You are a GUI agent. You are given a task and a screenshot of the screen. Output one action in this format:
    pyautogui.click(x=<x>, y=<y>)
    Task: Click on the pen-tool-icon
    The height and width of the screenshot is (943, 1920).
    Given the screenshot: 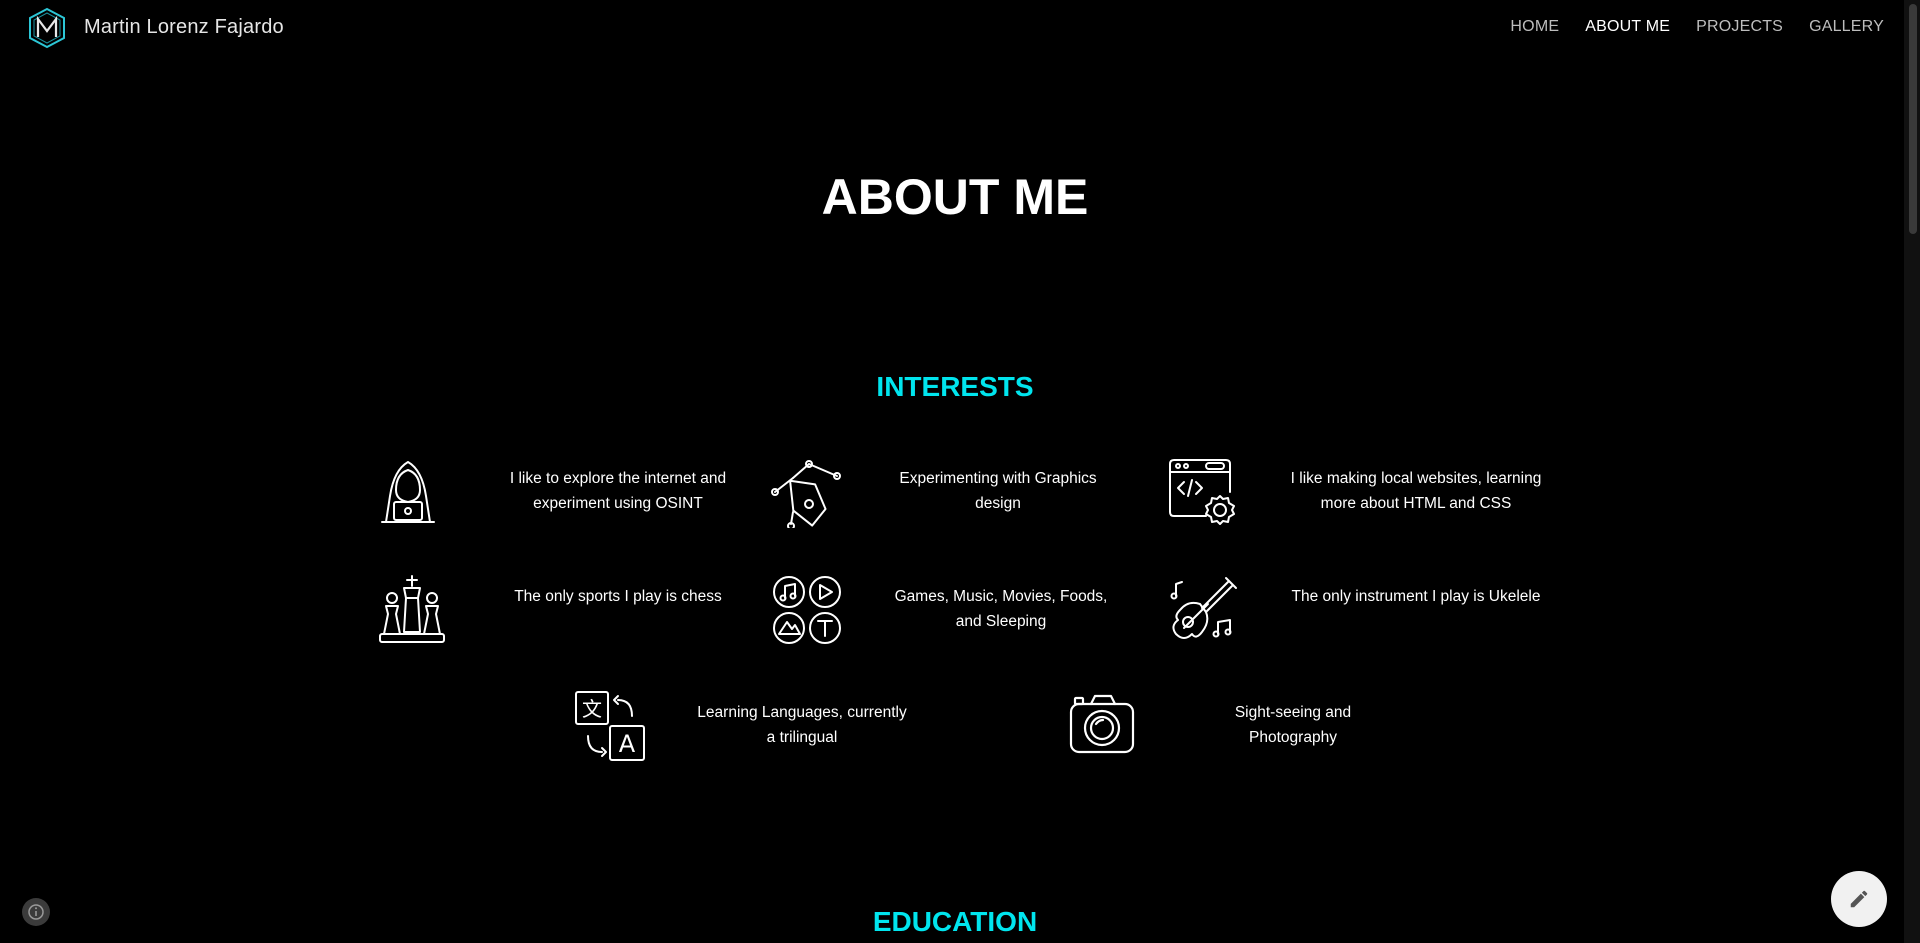 What is the action you would take?
    pyautogui.click(x=807, y=493)
    